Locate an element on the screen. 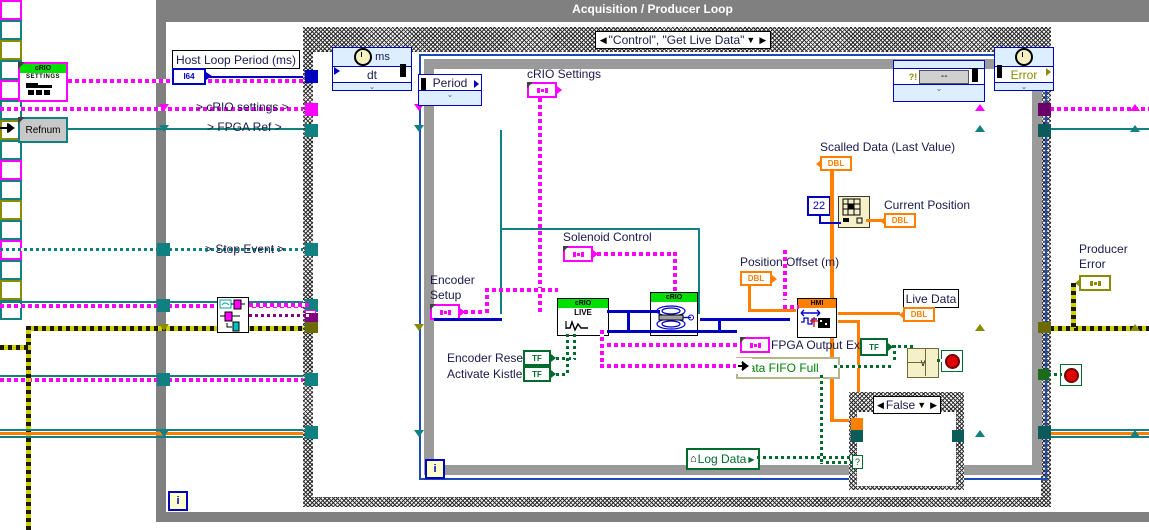 This screenshot has width=1149, height=530. live-data-label-box: Live Data is located at coordinates (931, 298).